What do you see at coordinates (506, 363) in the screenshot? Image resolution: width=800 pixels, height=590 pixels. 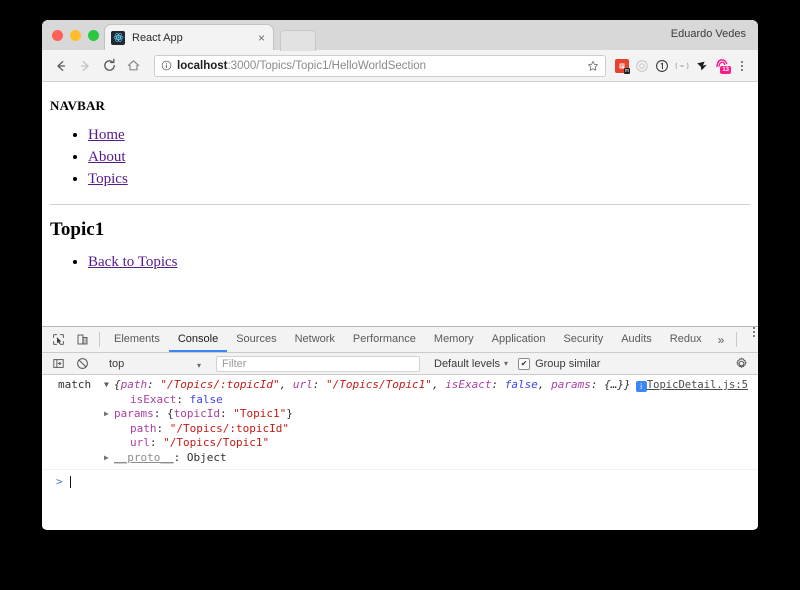 I see `chevron-down-icon: ▾` at bounding box center [506, 363].